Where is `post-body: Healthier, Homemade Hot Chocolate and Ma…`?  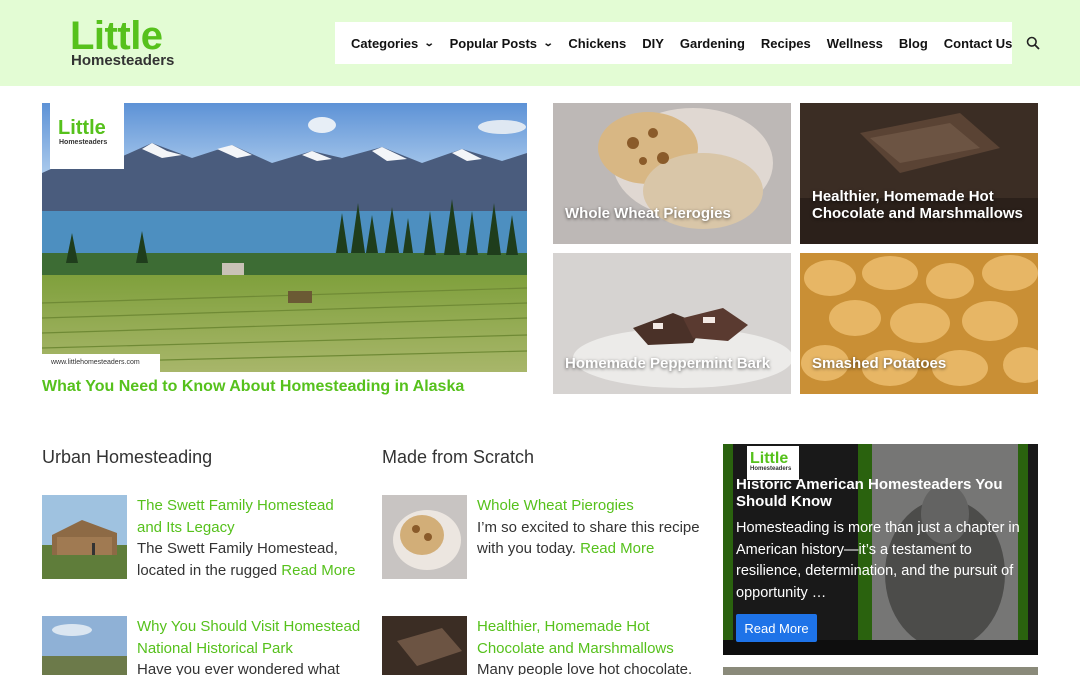 post-body: Healthier, Homemade Hot Chocolate and Ma… is located at coordinates (589, 645).